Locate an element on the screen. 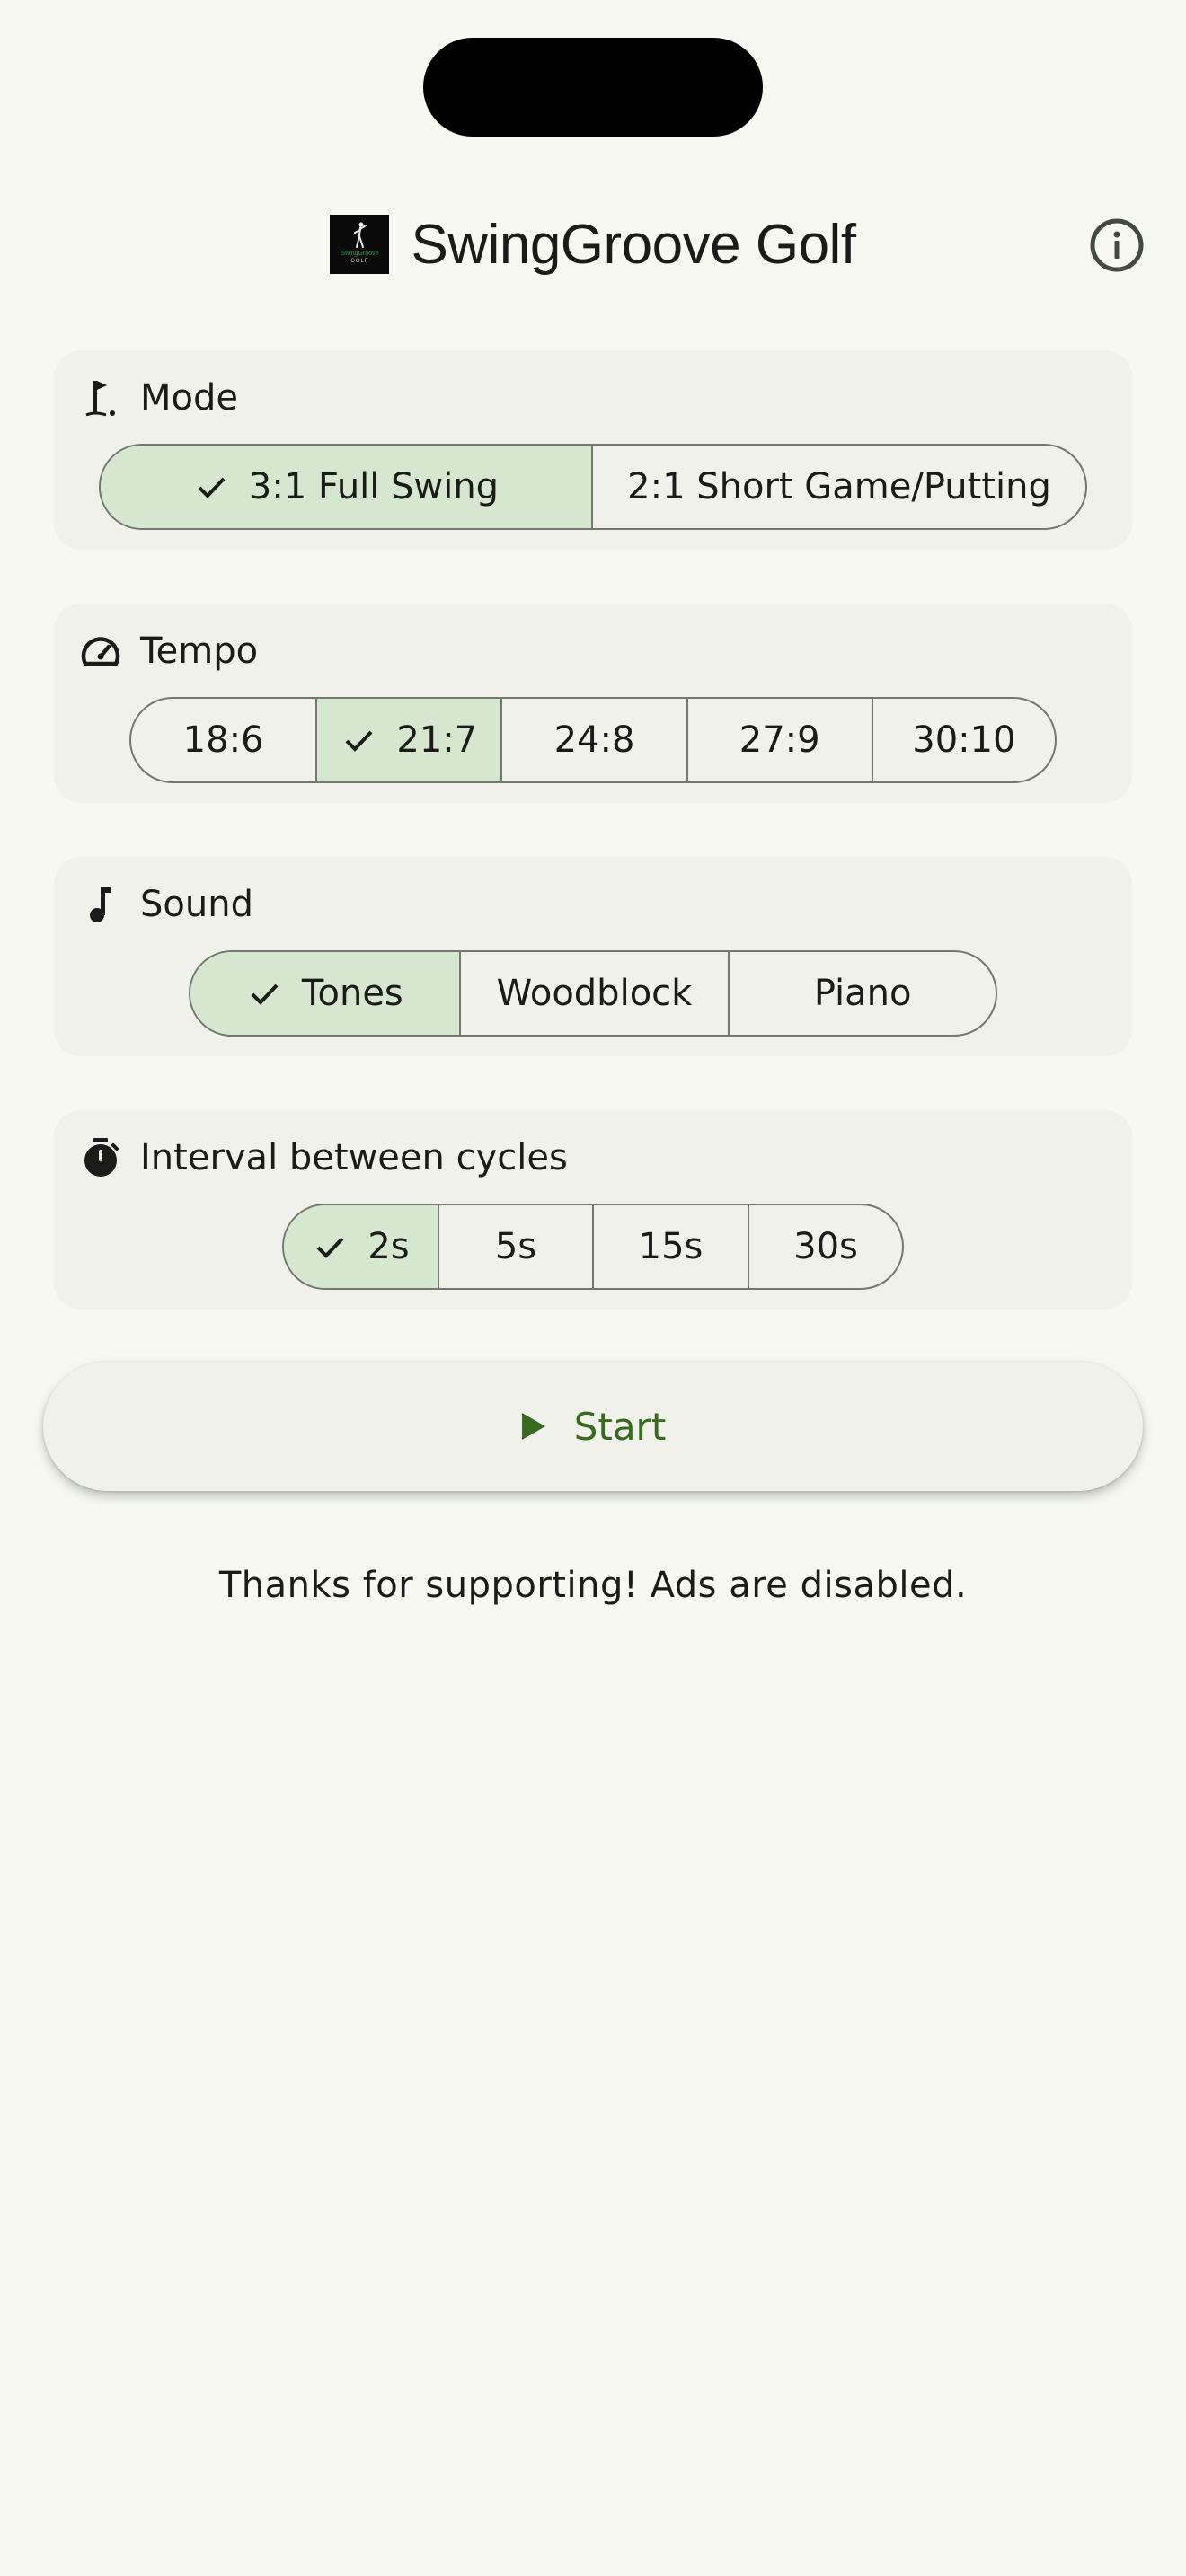  tempo-option-24-8: 24:8 is located at coordinates (593, 740).